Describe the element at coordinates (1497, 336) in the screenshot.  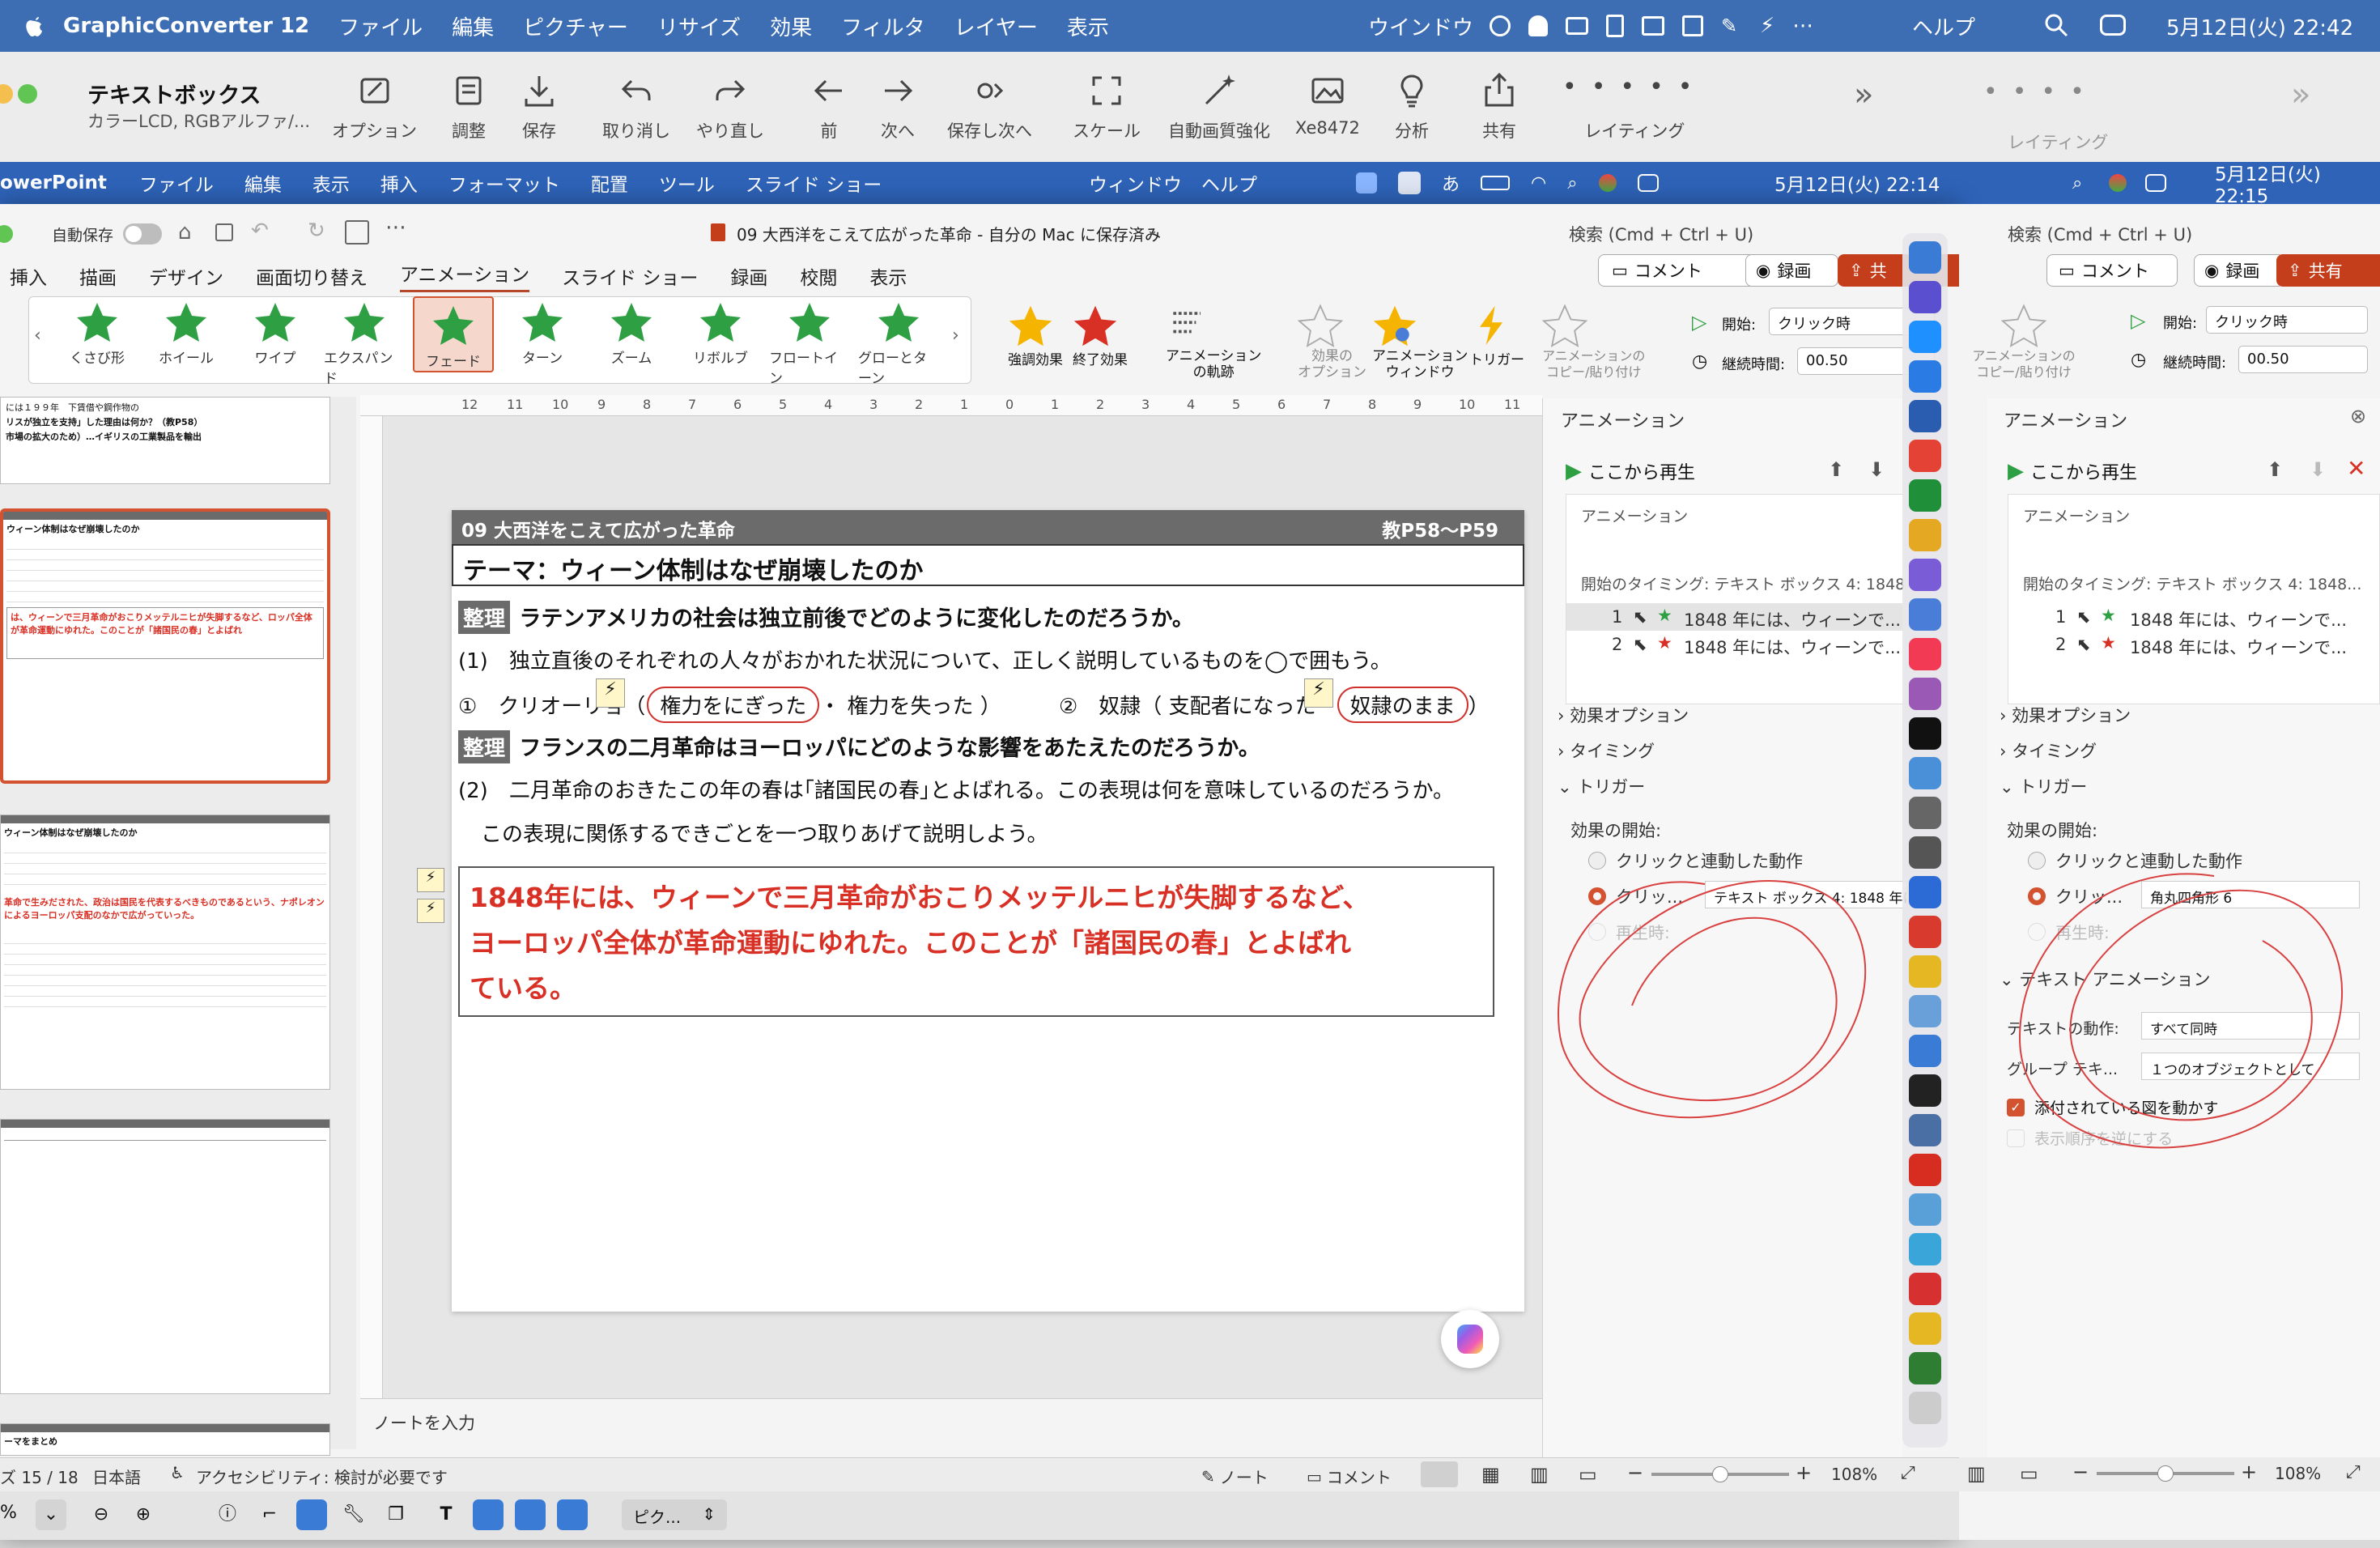
I see `trigger-button: トリガー` at that location.